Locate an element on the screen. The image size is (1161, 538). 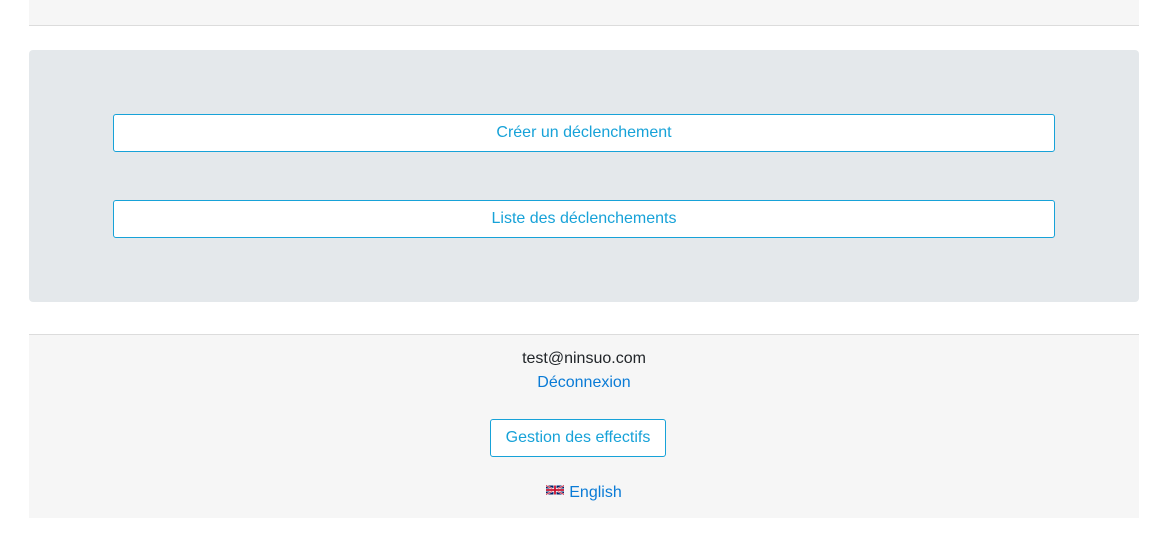
language-label: English is located at coordinates (595, 492).